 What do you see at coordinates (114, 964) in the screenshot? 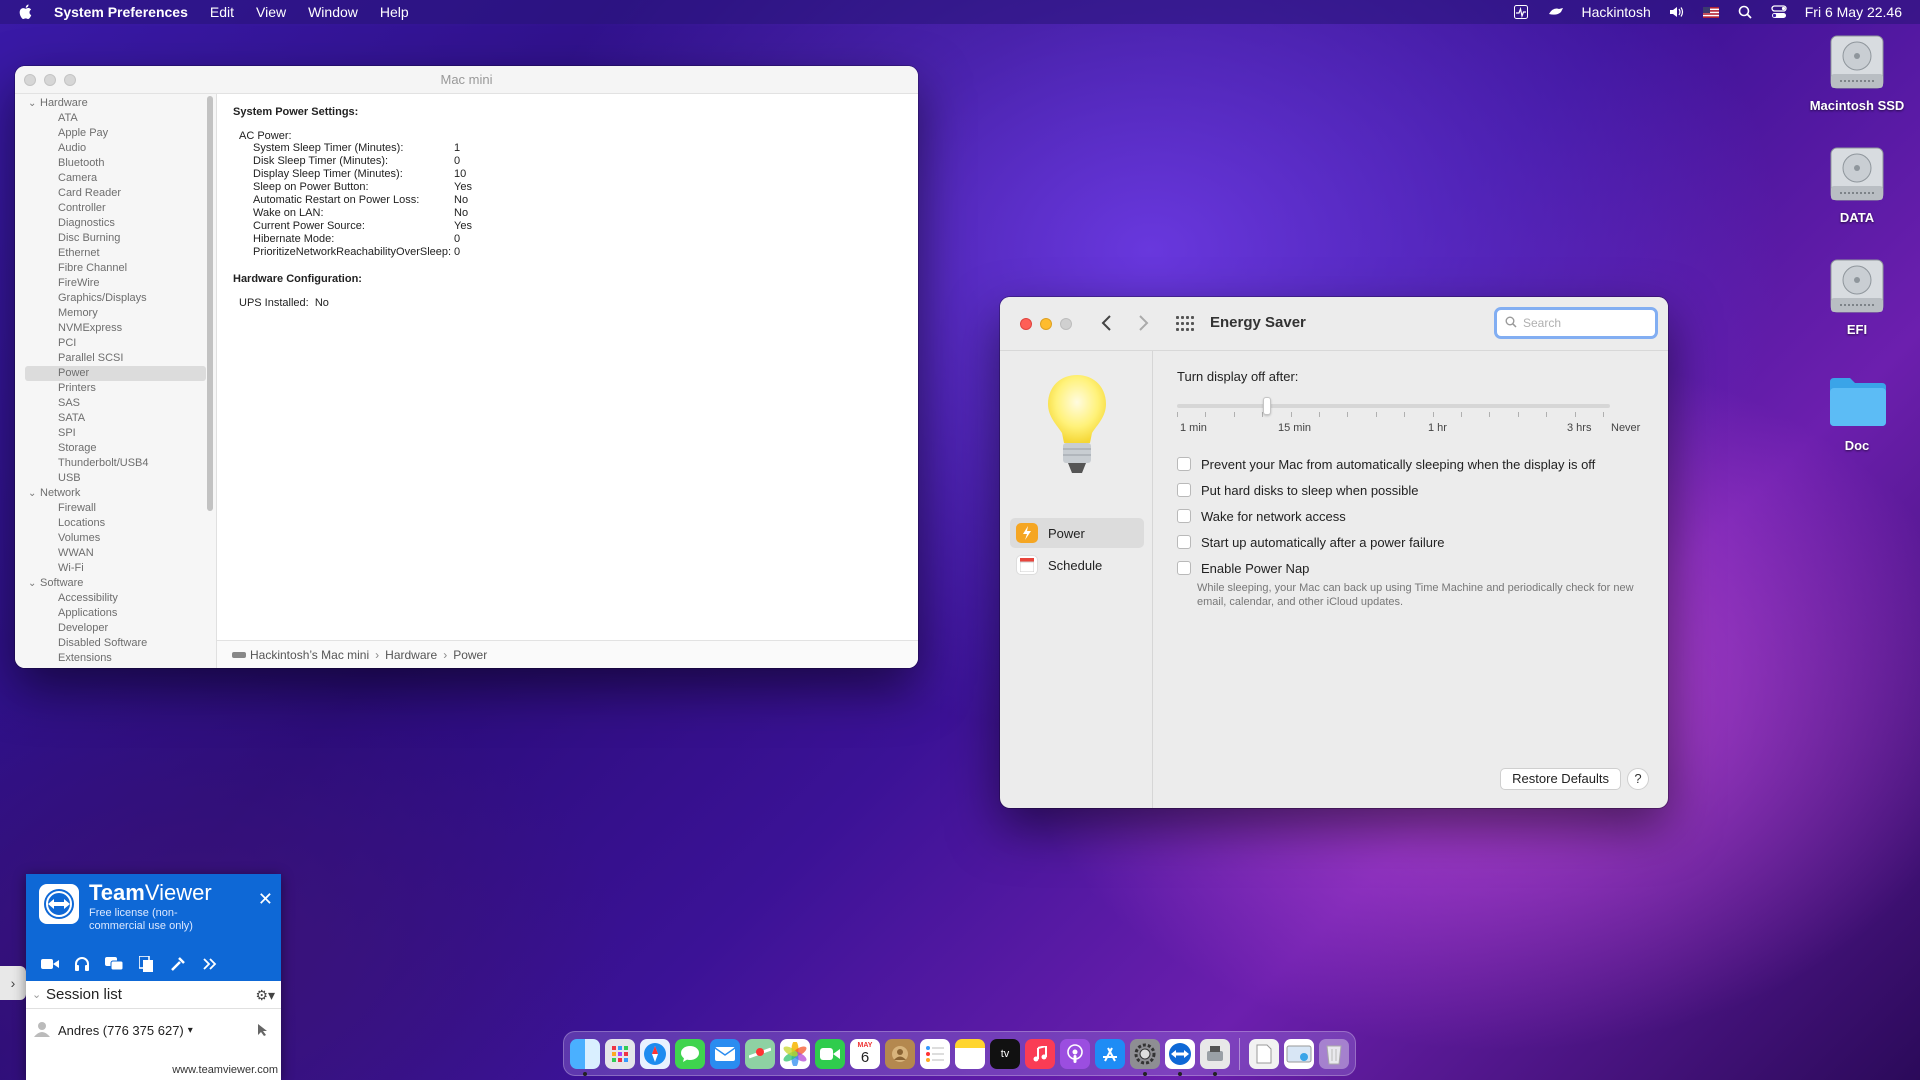
I see `chat-icon` at bounding box center [114, 964].